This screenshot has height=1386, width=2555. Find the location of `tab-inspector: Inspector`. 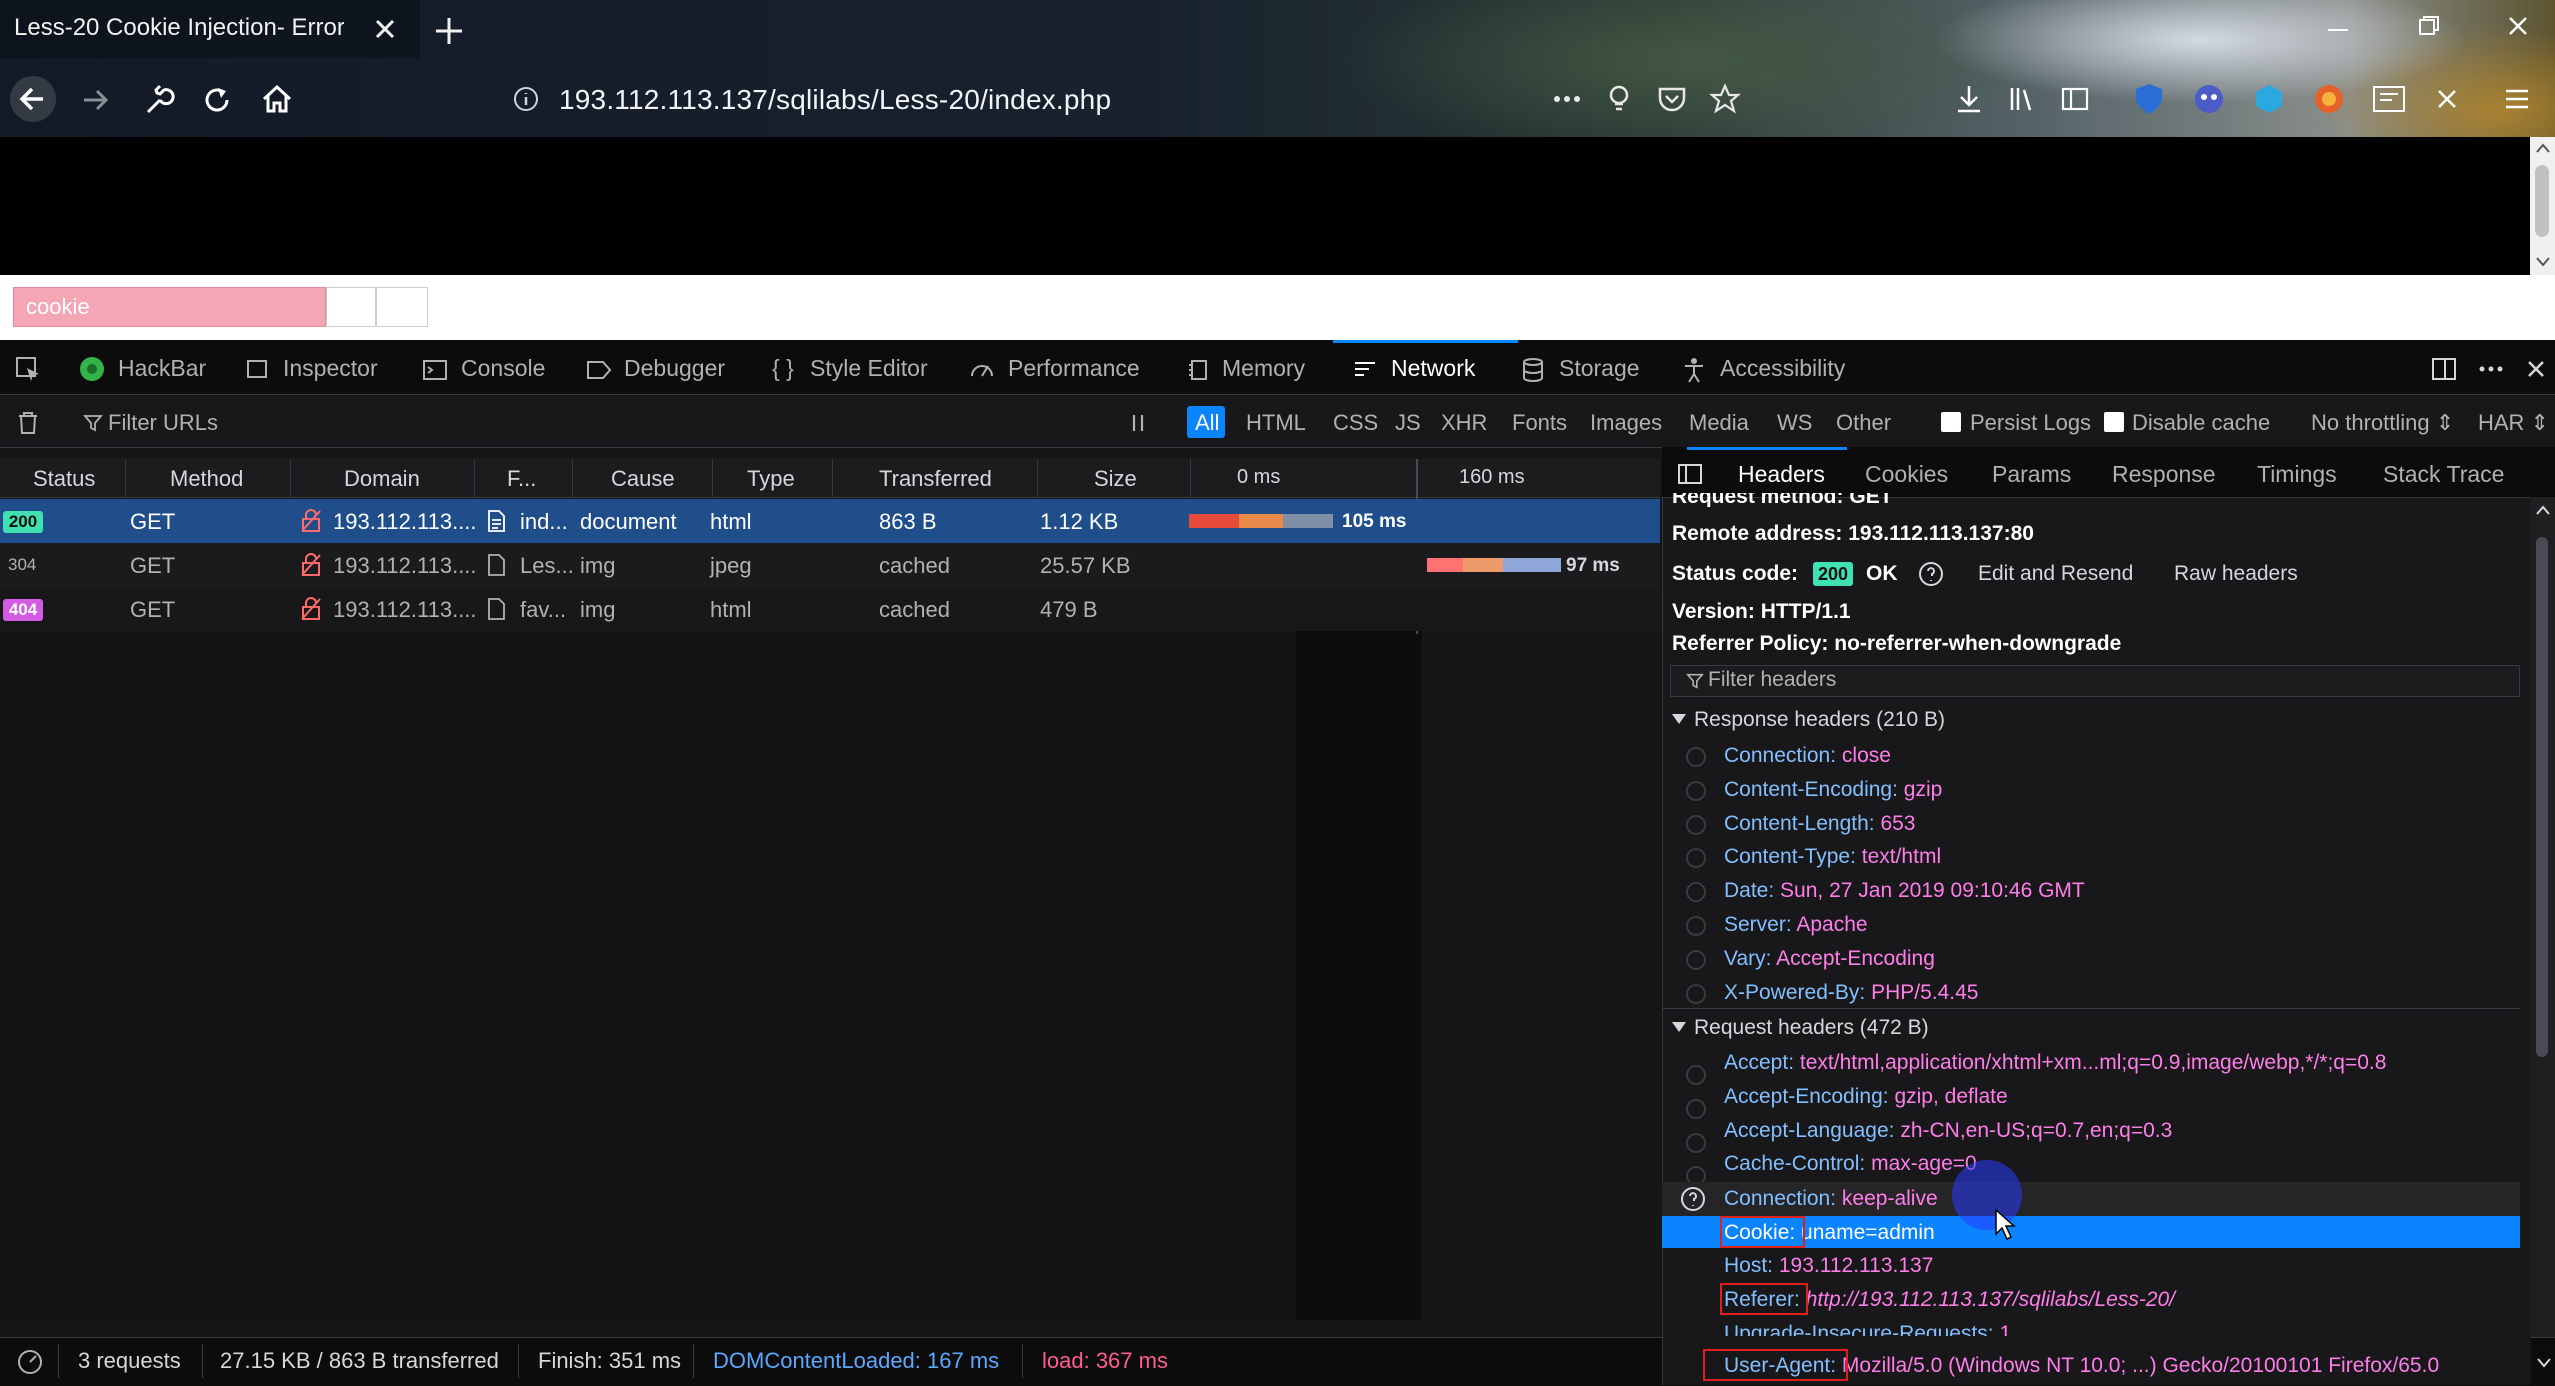

tab-inspector: Inspector is located at coordinates (330, 368).